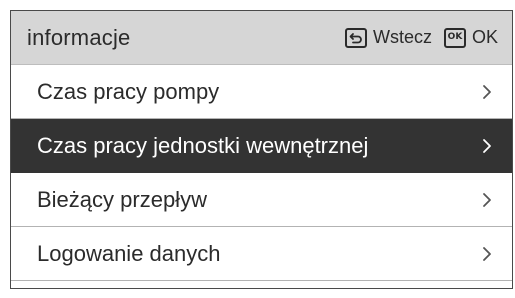 The width and height of the screenshot is (515, 298). I want to click on return-arrow-icon, so click(355, 37).